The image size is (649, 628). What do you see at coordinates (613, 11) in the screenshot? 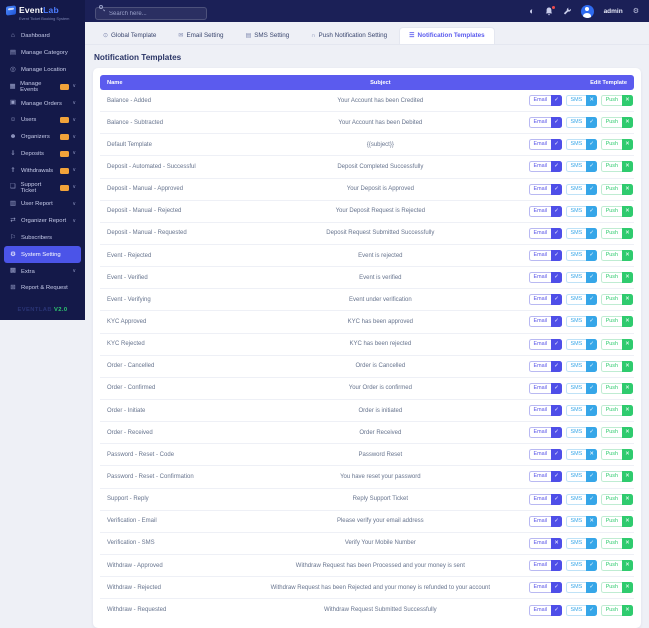
I see `username-label: admin` at bounding box center [613, 11].